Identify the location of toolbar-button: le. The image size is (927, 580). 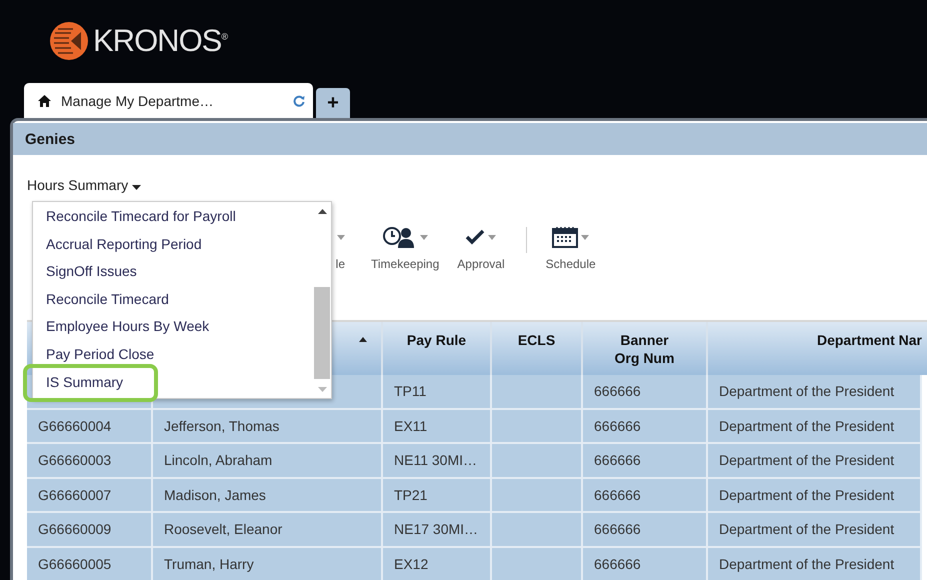
(330, 248).